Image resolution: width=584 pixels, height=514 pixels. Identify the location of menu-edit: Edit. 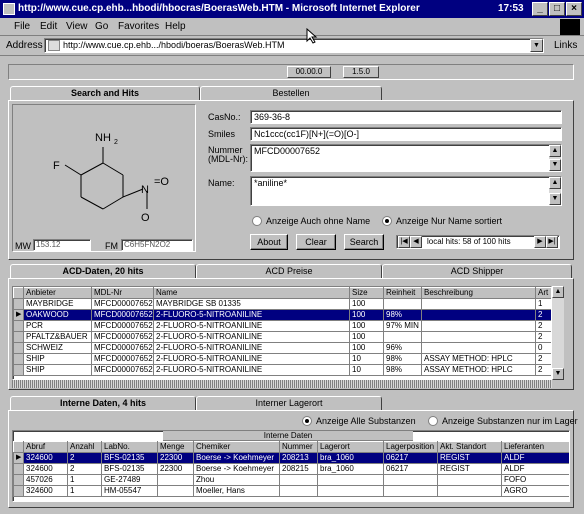
(48, 26).